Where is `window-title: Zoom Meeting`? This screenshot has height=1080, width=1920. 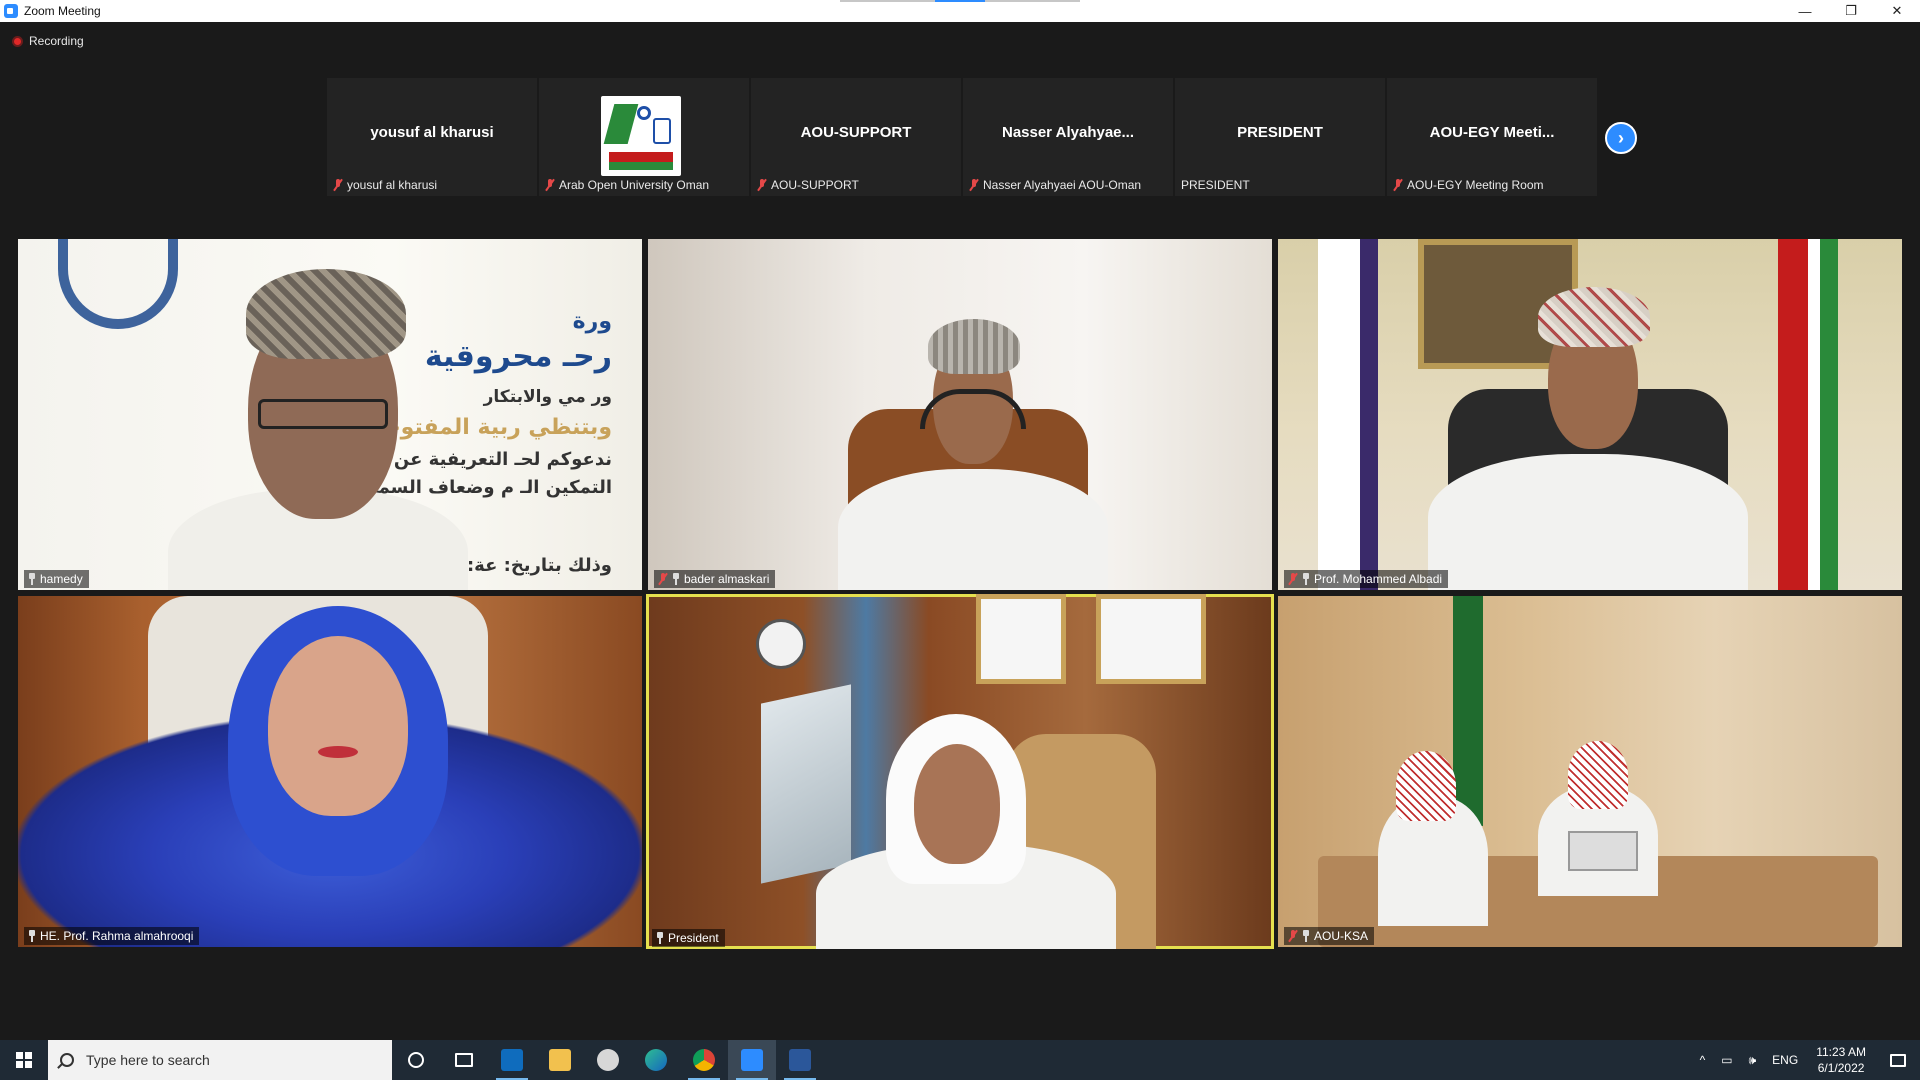 window-title: Zoom Meeting is located at coordinates (62, 11).